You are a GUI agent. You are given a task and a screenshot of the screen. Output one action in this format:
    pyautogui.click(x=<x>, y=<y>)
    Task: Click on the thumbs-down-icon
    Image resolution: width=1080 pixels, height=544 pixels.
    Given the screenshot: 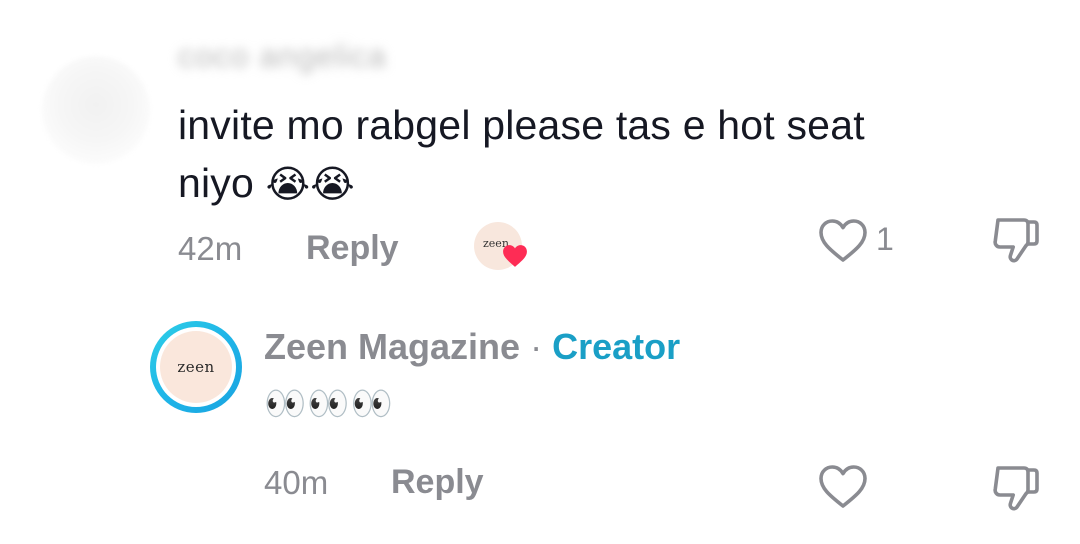 What is the action you would take?
    pyautogui.click(x=1016, y=240)
    